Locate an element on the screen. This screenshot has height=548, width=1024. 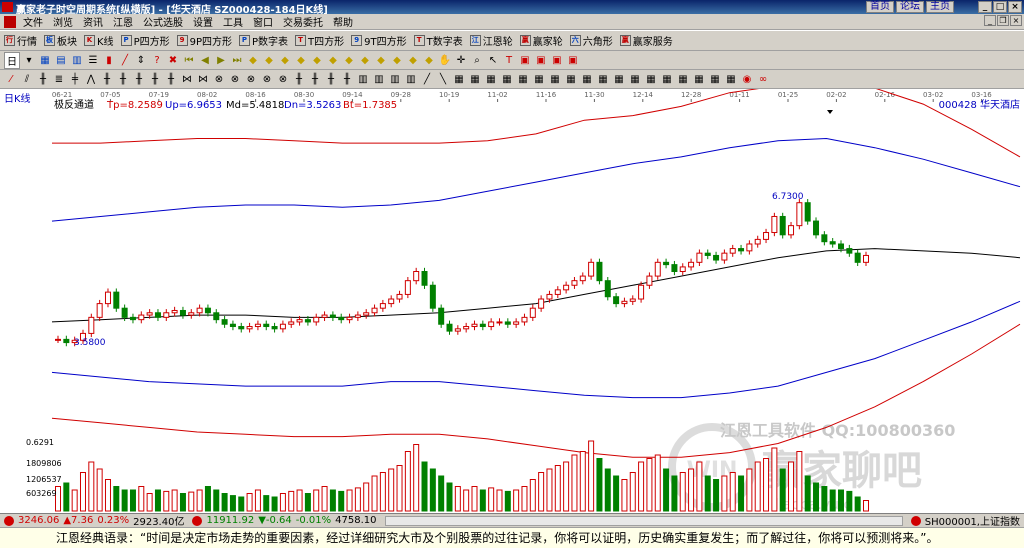
shape-icon-2: ▣ is located at coordinates (541, 60).